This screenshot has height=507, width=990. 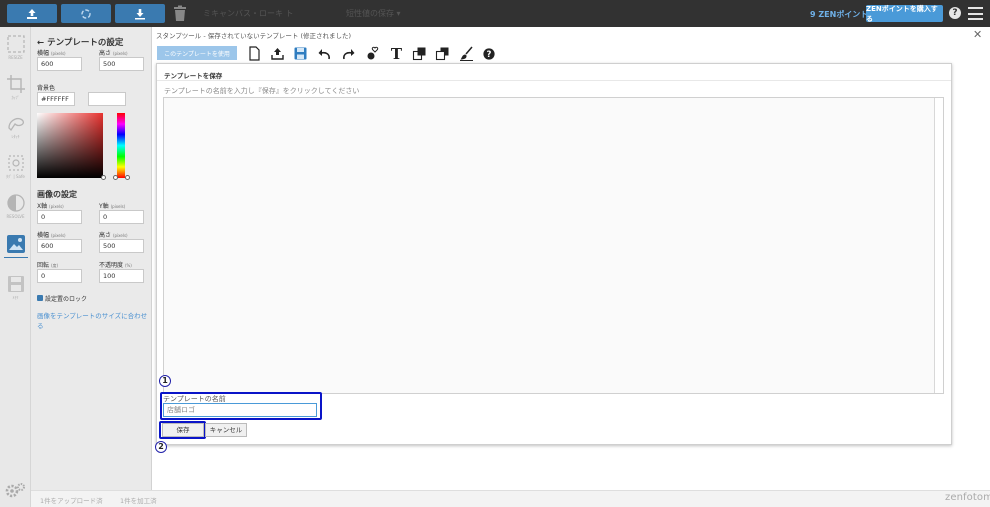 I want to click on image-icon, so click(x=15, y=244).